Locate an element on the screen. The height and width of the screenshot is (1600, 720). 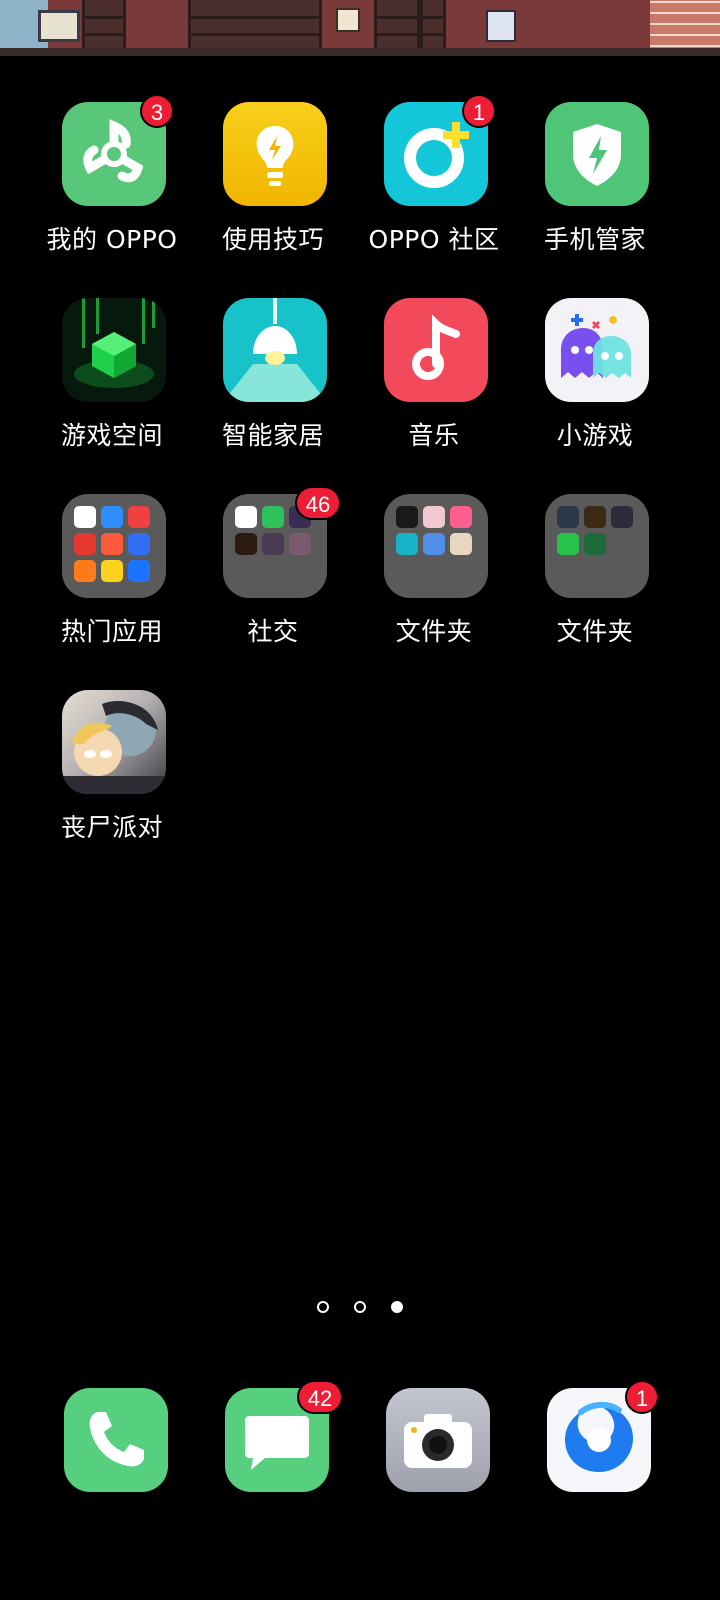
app-game-space: 游戏空间 is located at coordinates (112, 383).